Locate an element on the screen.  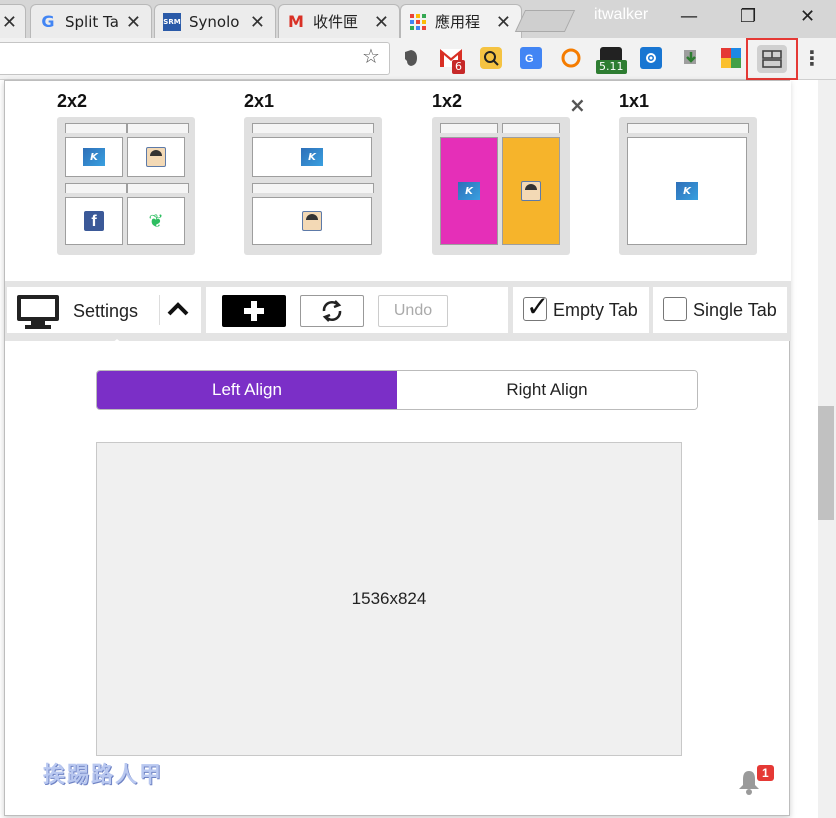
checkmark-icon: ✓ is located at coordinates (538, 306).